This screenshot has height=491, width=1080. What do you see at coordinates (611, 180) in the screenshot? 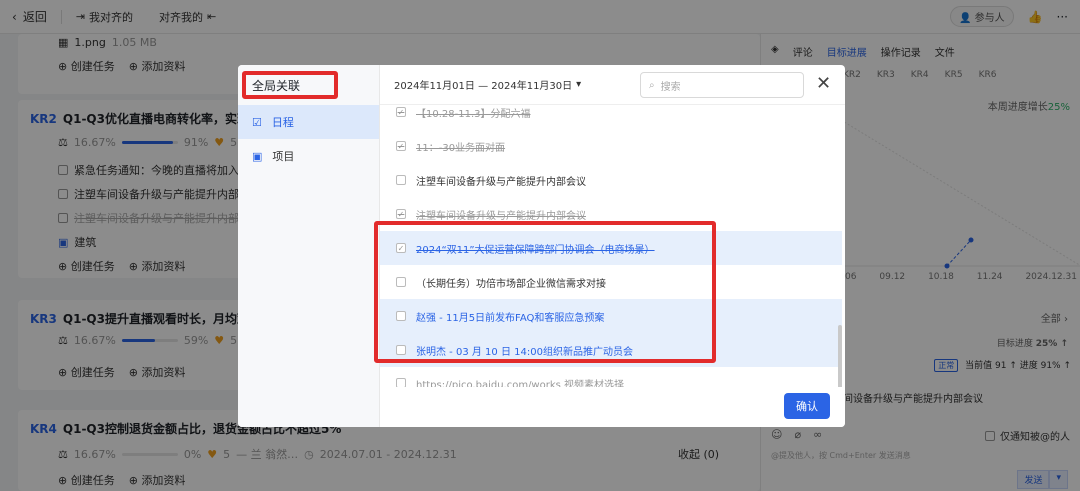
I see `list-item: 注塑车间设备升级与产能提升内部会议` at bounding box center [611, 180].